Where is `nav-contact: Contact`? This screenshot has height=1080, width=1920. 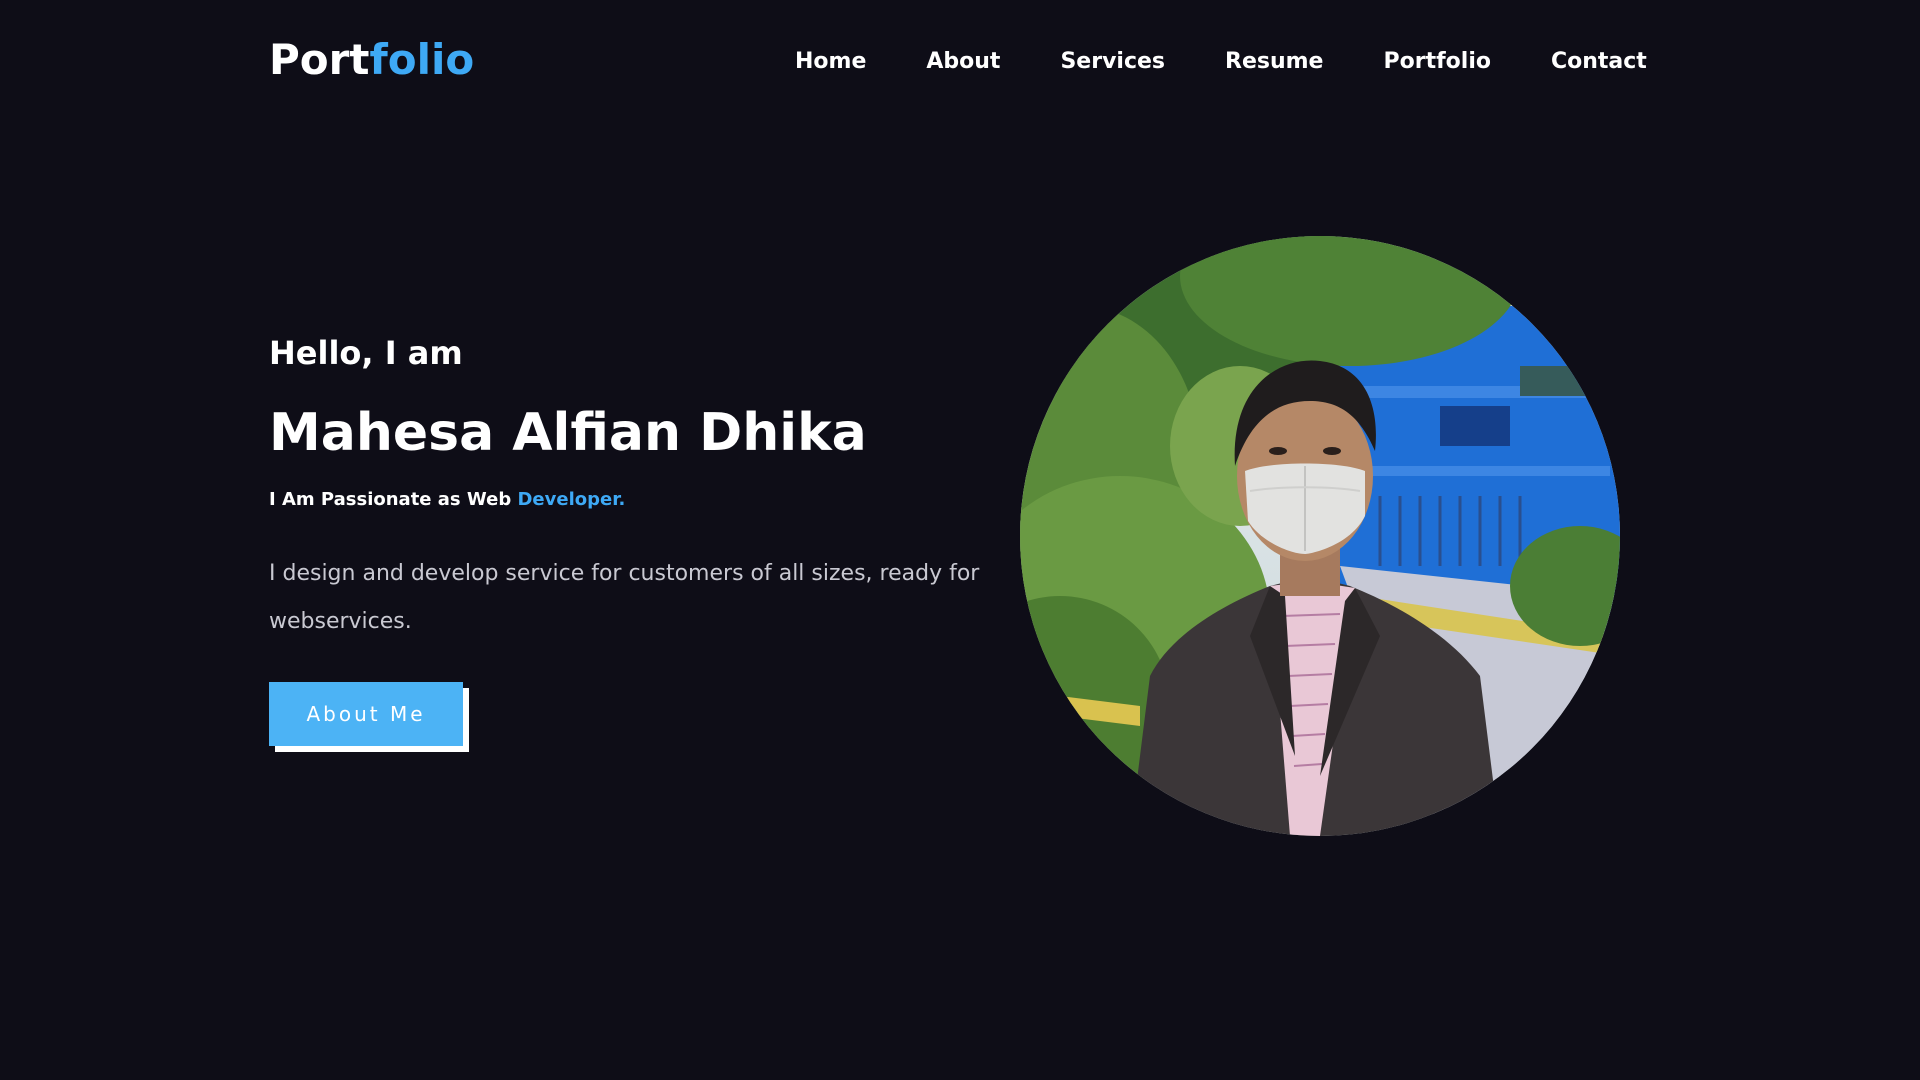
nav-contact: Contact is located at coordinates (1599, 62).